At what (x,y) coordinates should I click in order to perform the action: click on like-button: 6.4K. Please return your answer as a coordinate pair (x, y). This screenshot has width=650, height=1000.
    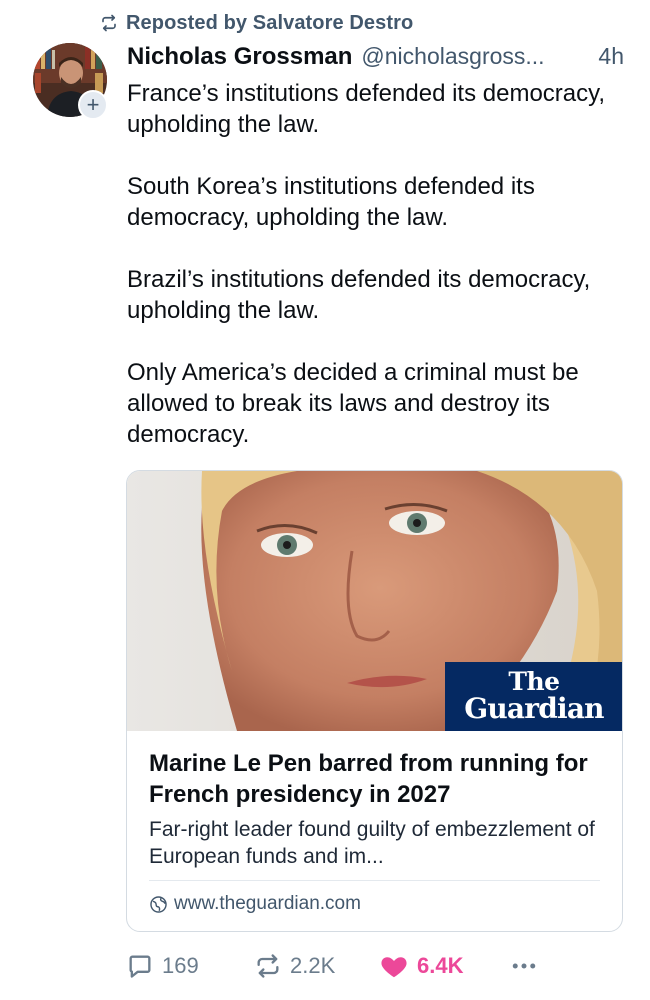
    Looking at the image, I should click on (421, 966).